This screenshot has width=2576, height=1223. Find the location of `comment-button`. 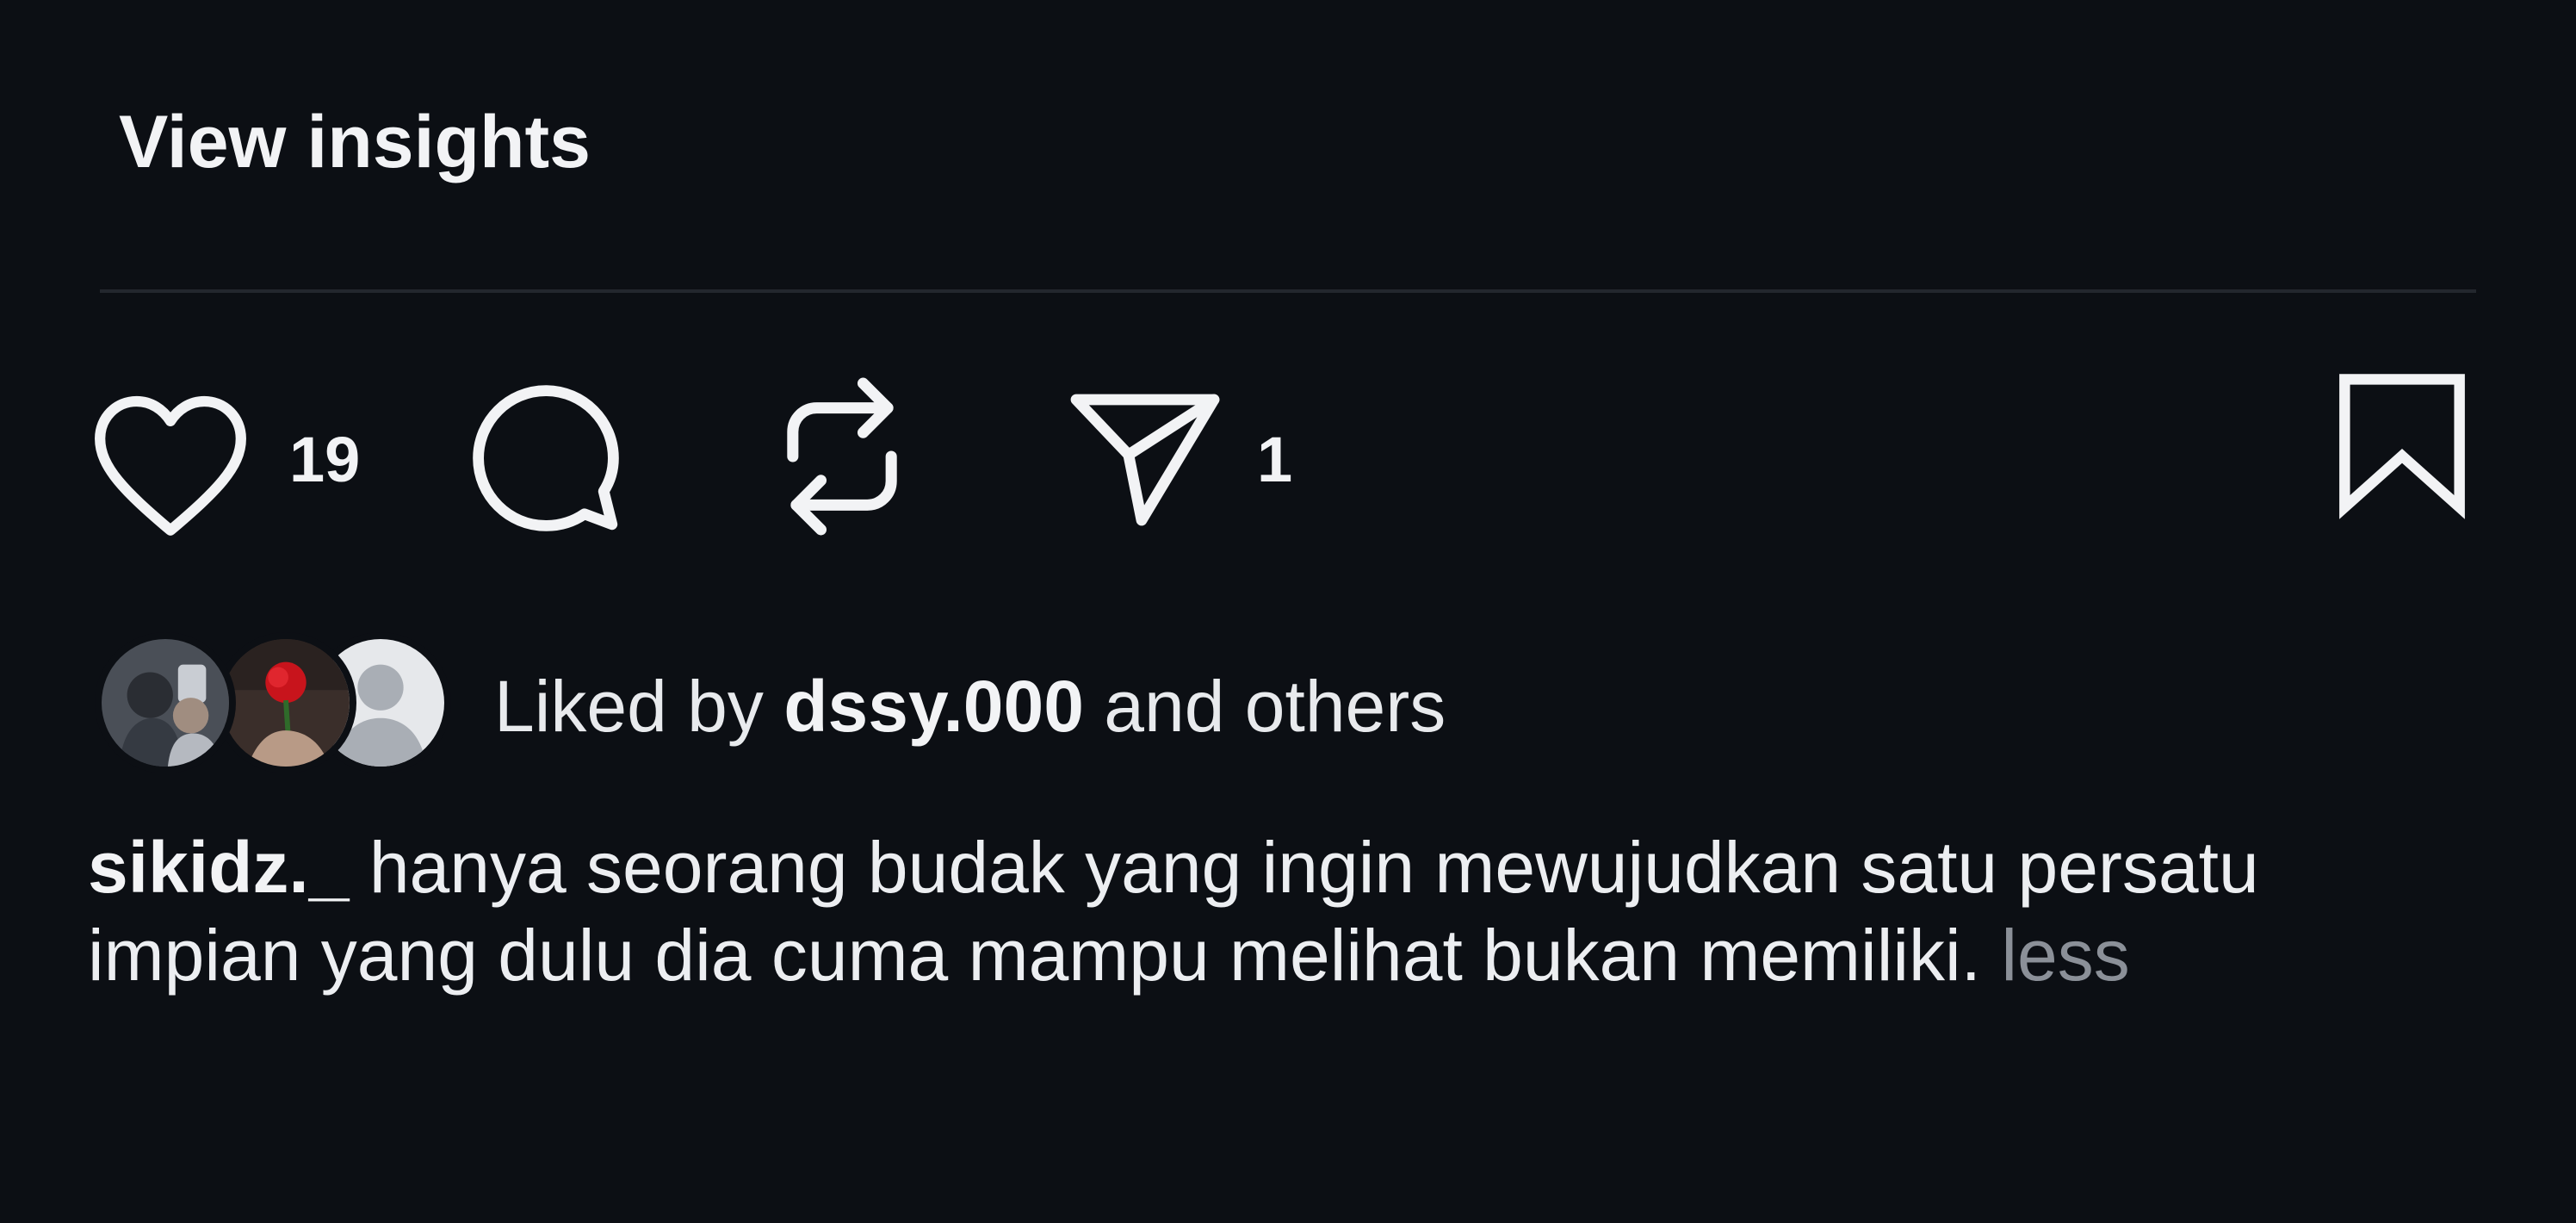

comment-button is located at coordinates (546, 458).